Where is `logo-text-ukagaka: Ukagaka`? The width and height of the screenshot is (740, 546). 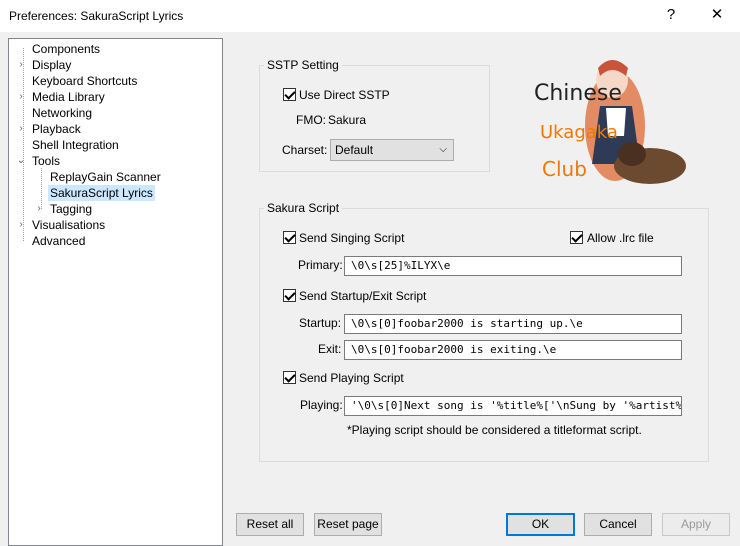
logo-text-ukagaka: Ukagaka is located at coordinates (579, 132).